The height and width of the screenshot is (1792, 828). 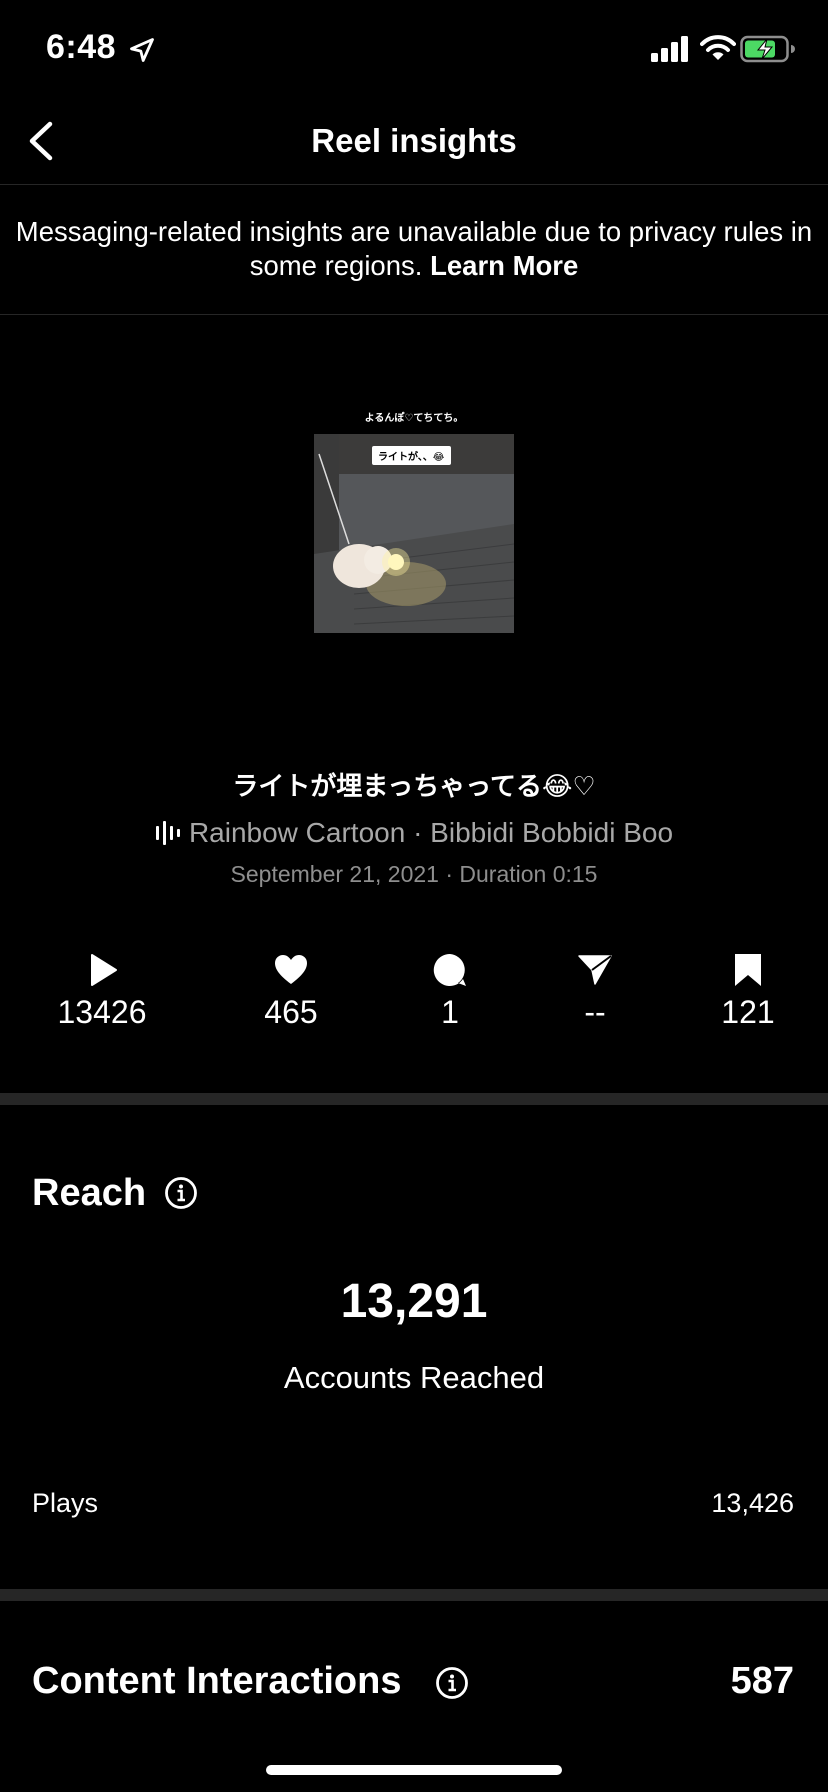 What do you see at coordinates (748, 970) in the screenshot?
I see `bookmark-icon` at bounding box center [748, 970].